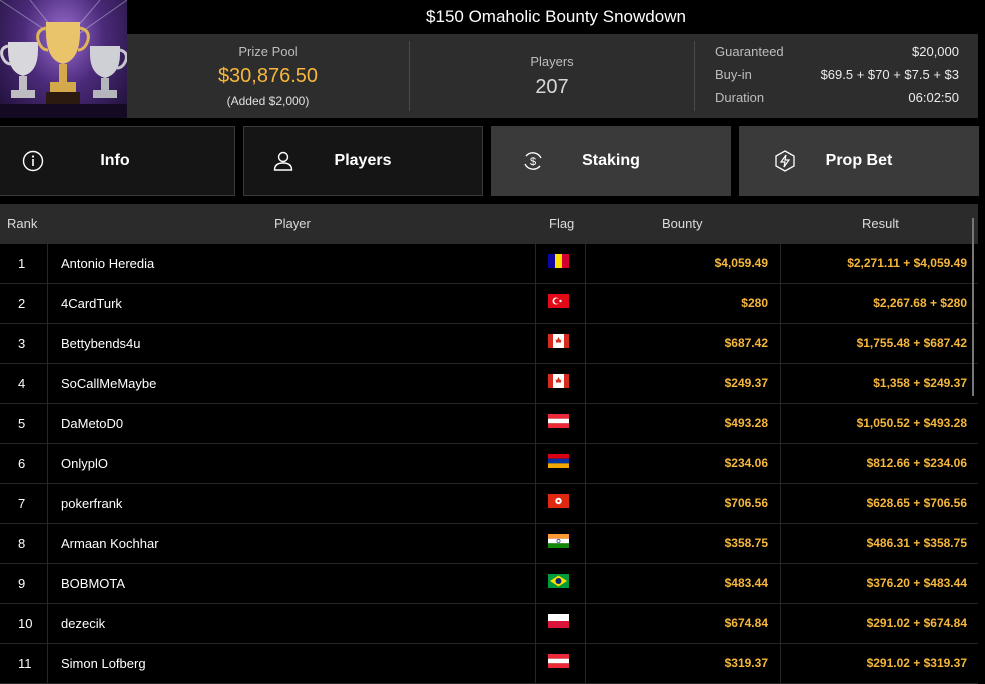  I want to click on table-row: 10 dezecik $674.84 $291.02 + $674.84, so click(489, 624).